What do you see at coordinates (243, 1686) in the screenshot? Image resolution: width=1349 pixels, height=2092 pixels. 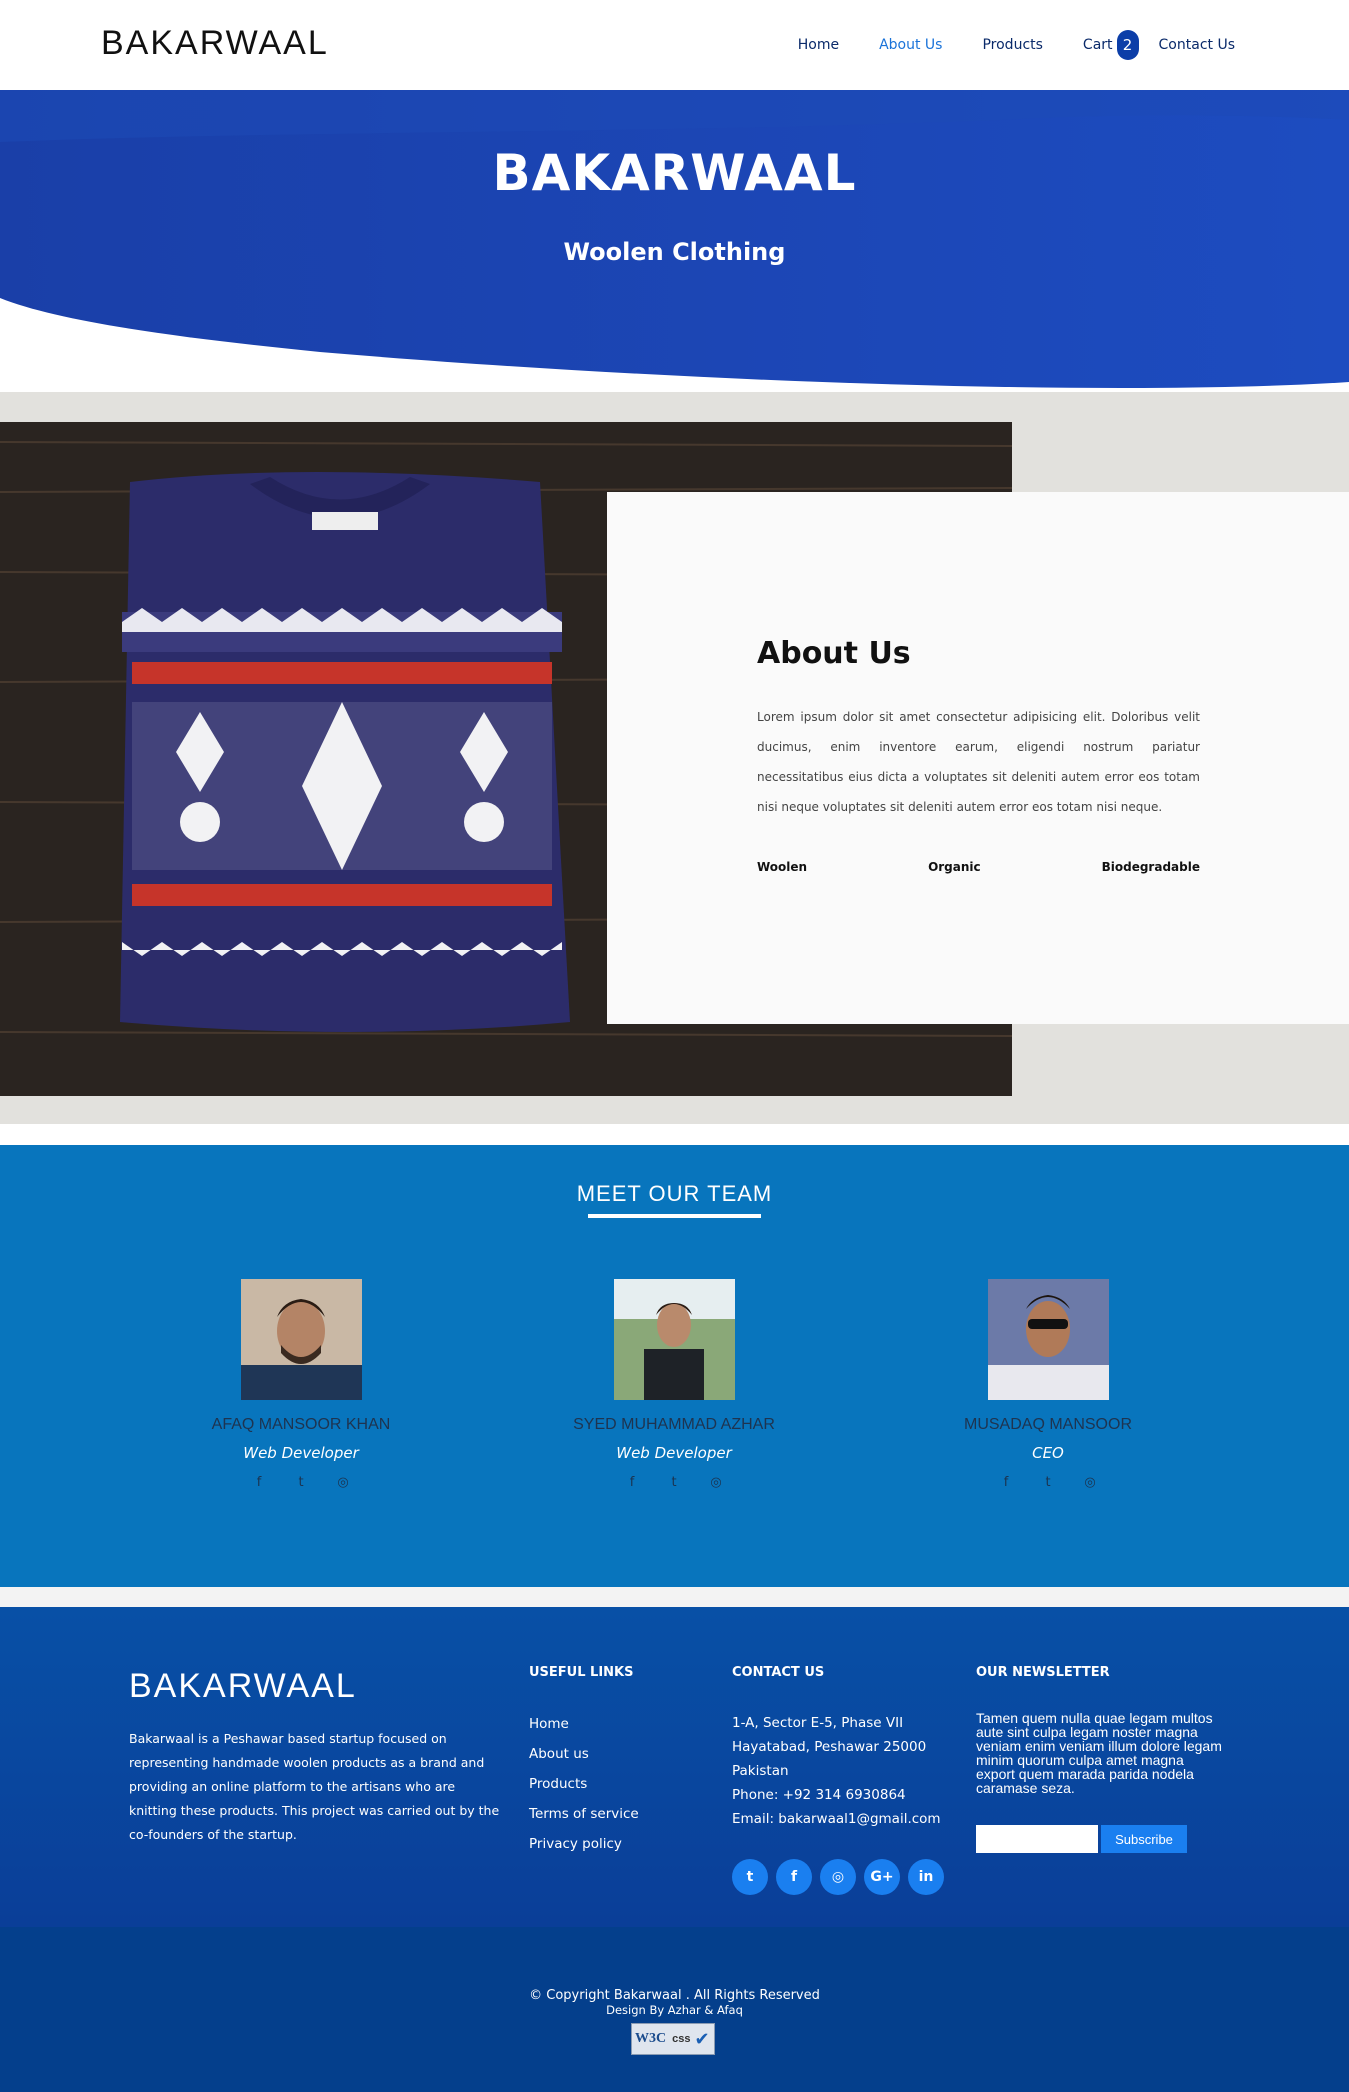 I see `footer-logo: BAKARWAAL` at bounding box center [243, 1686].